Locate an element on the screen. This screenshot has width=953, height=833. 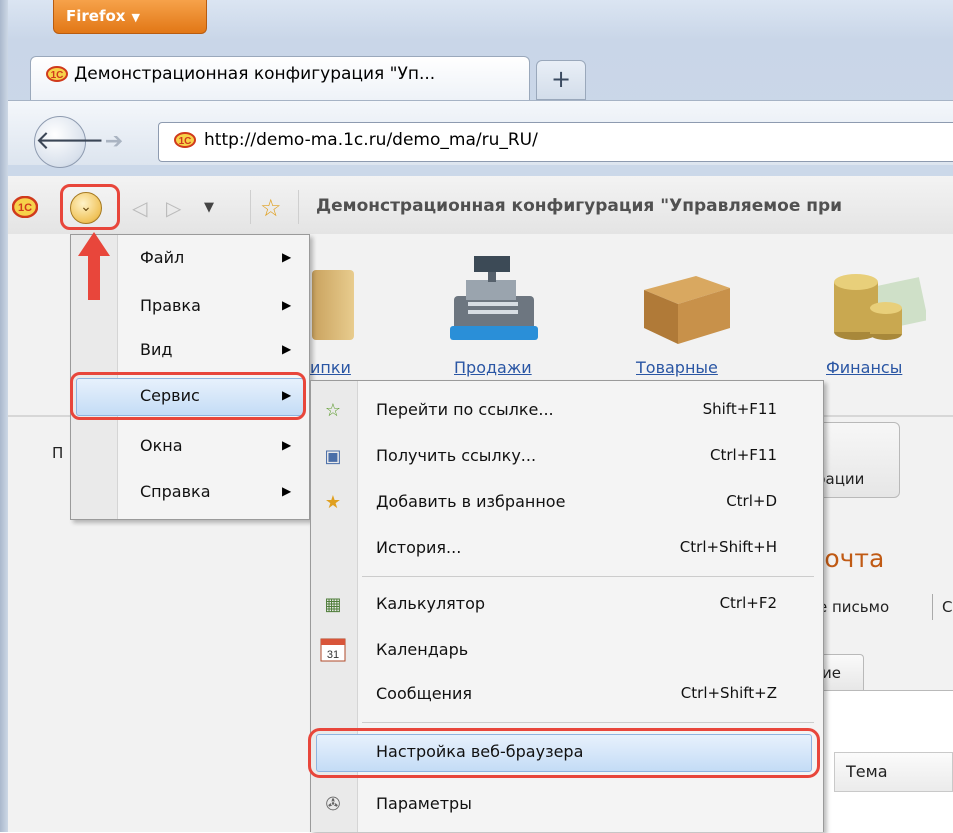
forward-button: ➔ is located at coordinates (114, 142).